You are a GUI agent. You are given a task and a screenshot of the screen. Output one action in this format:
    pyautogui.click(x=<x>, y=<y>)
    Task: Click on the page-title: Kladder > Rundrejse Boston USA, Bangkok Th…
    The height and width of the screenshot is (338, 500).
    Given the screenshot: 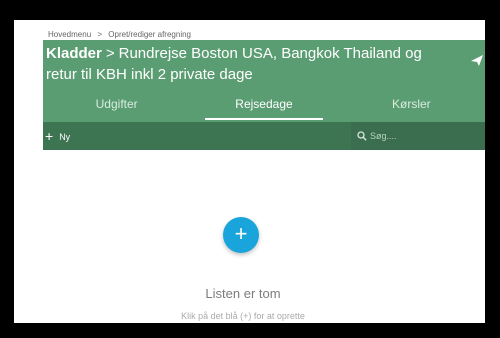 What is the action you would take?
    pyautogui.click(x=246, y=64)
    